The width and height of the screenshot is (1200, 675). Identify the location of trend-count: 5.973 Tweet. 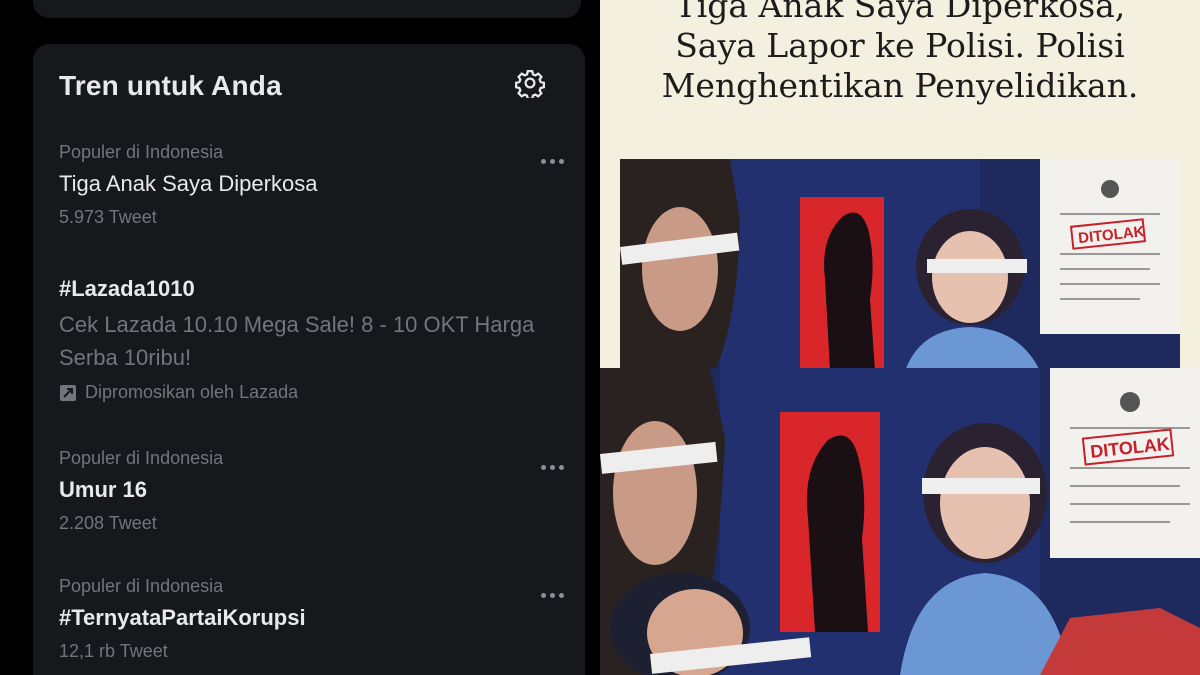
(108, 217).